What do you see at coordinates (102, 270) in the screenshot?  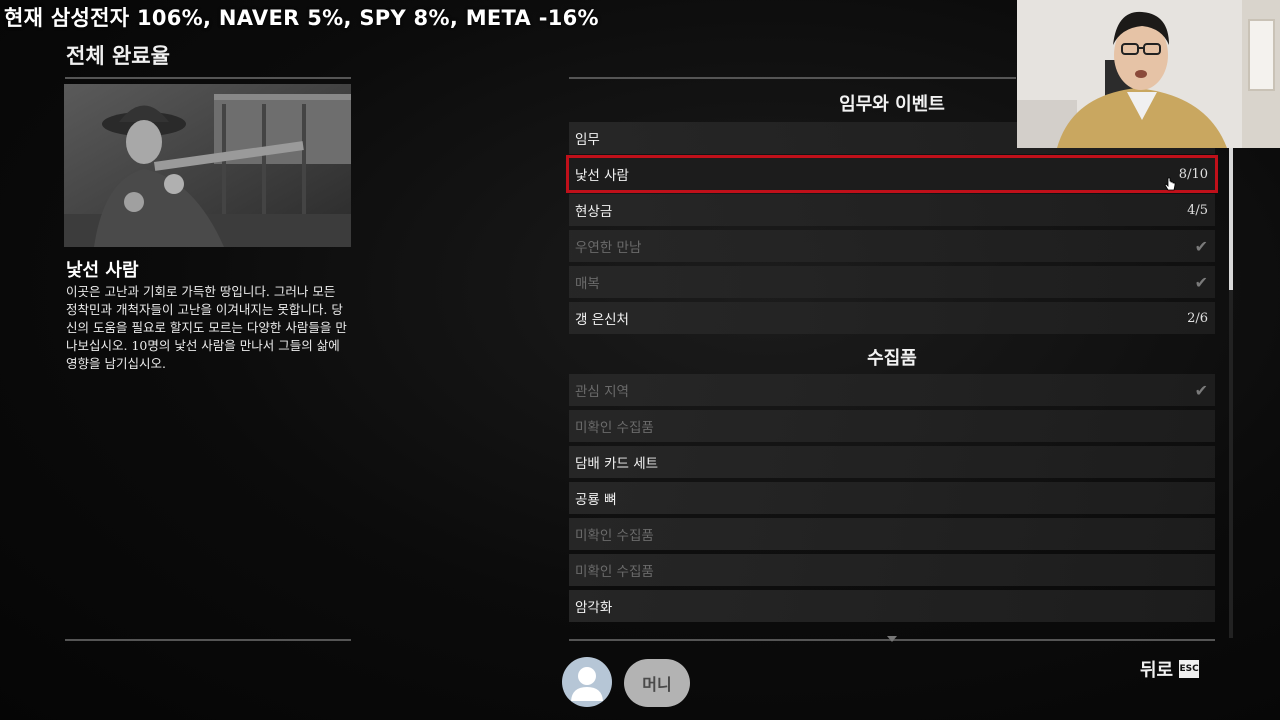 I see `selected-item-title: 낯선 사람` at bounding box center [102, 270].